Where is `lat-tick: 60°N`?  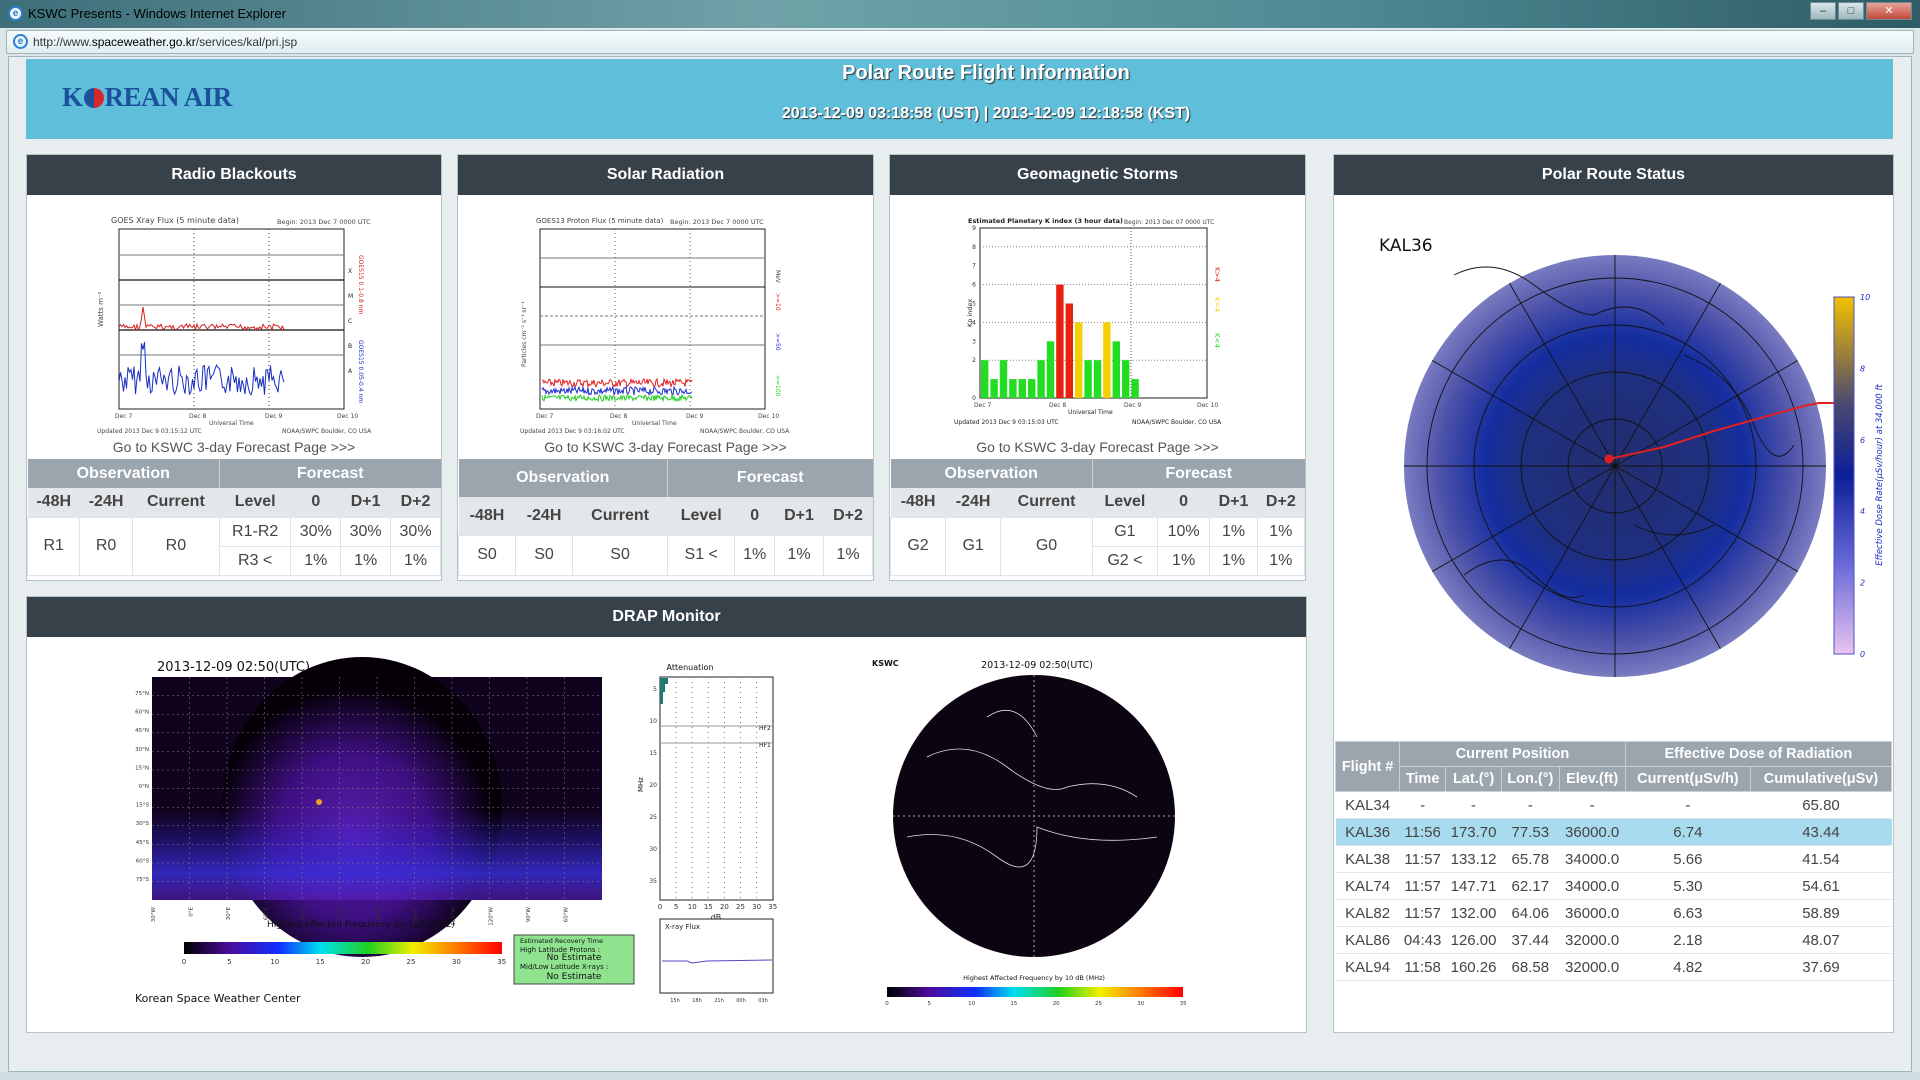
lat-tick: 60°N is located at coordinates (142, 713).